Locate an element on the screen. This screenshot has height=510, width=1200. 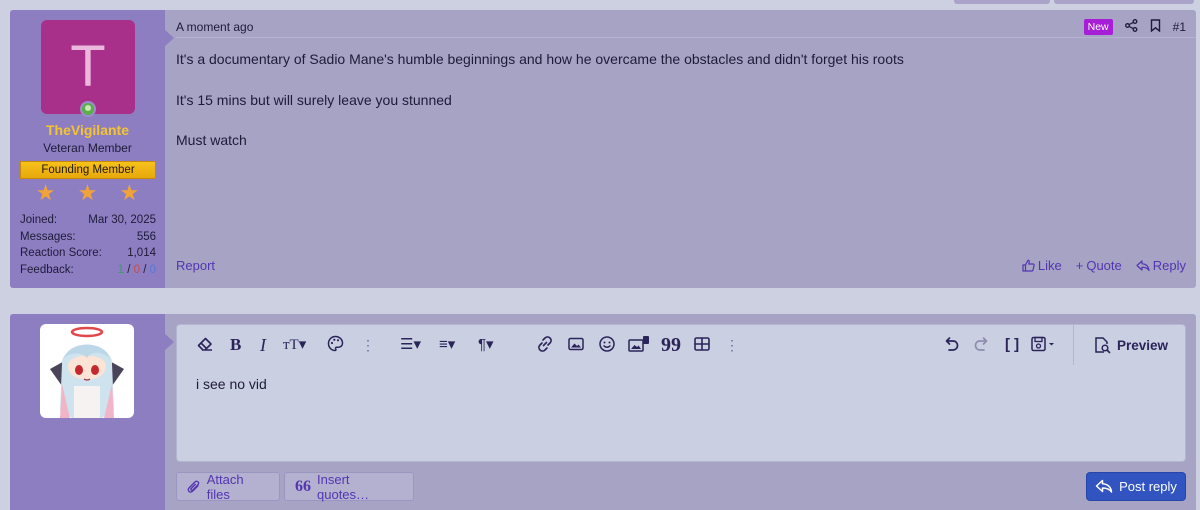
bbcode-icon: [ ] is located at coordinates (1012, 345).